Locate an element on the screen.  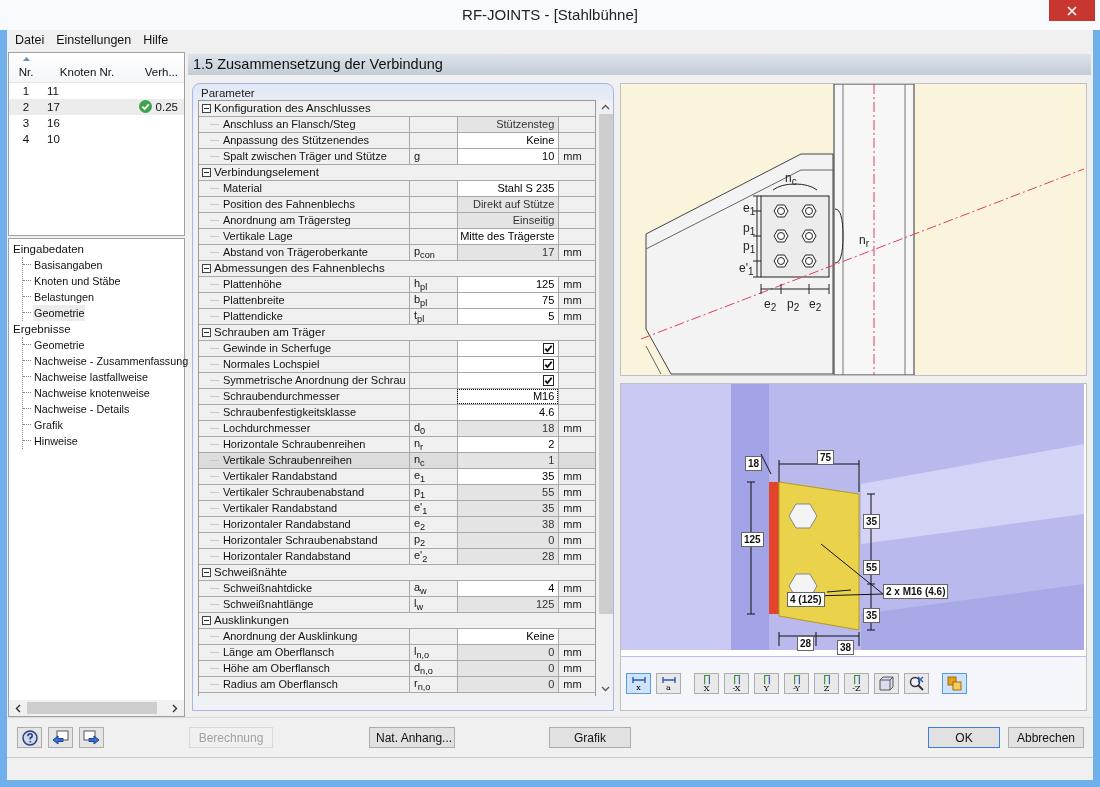
symbol-label: t$_{pl}$ is located at coordinates (419, 316).